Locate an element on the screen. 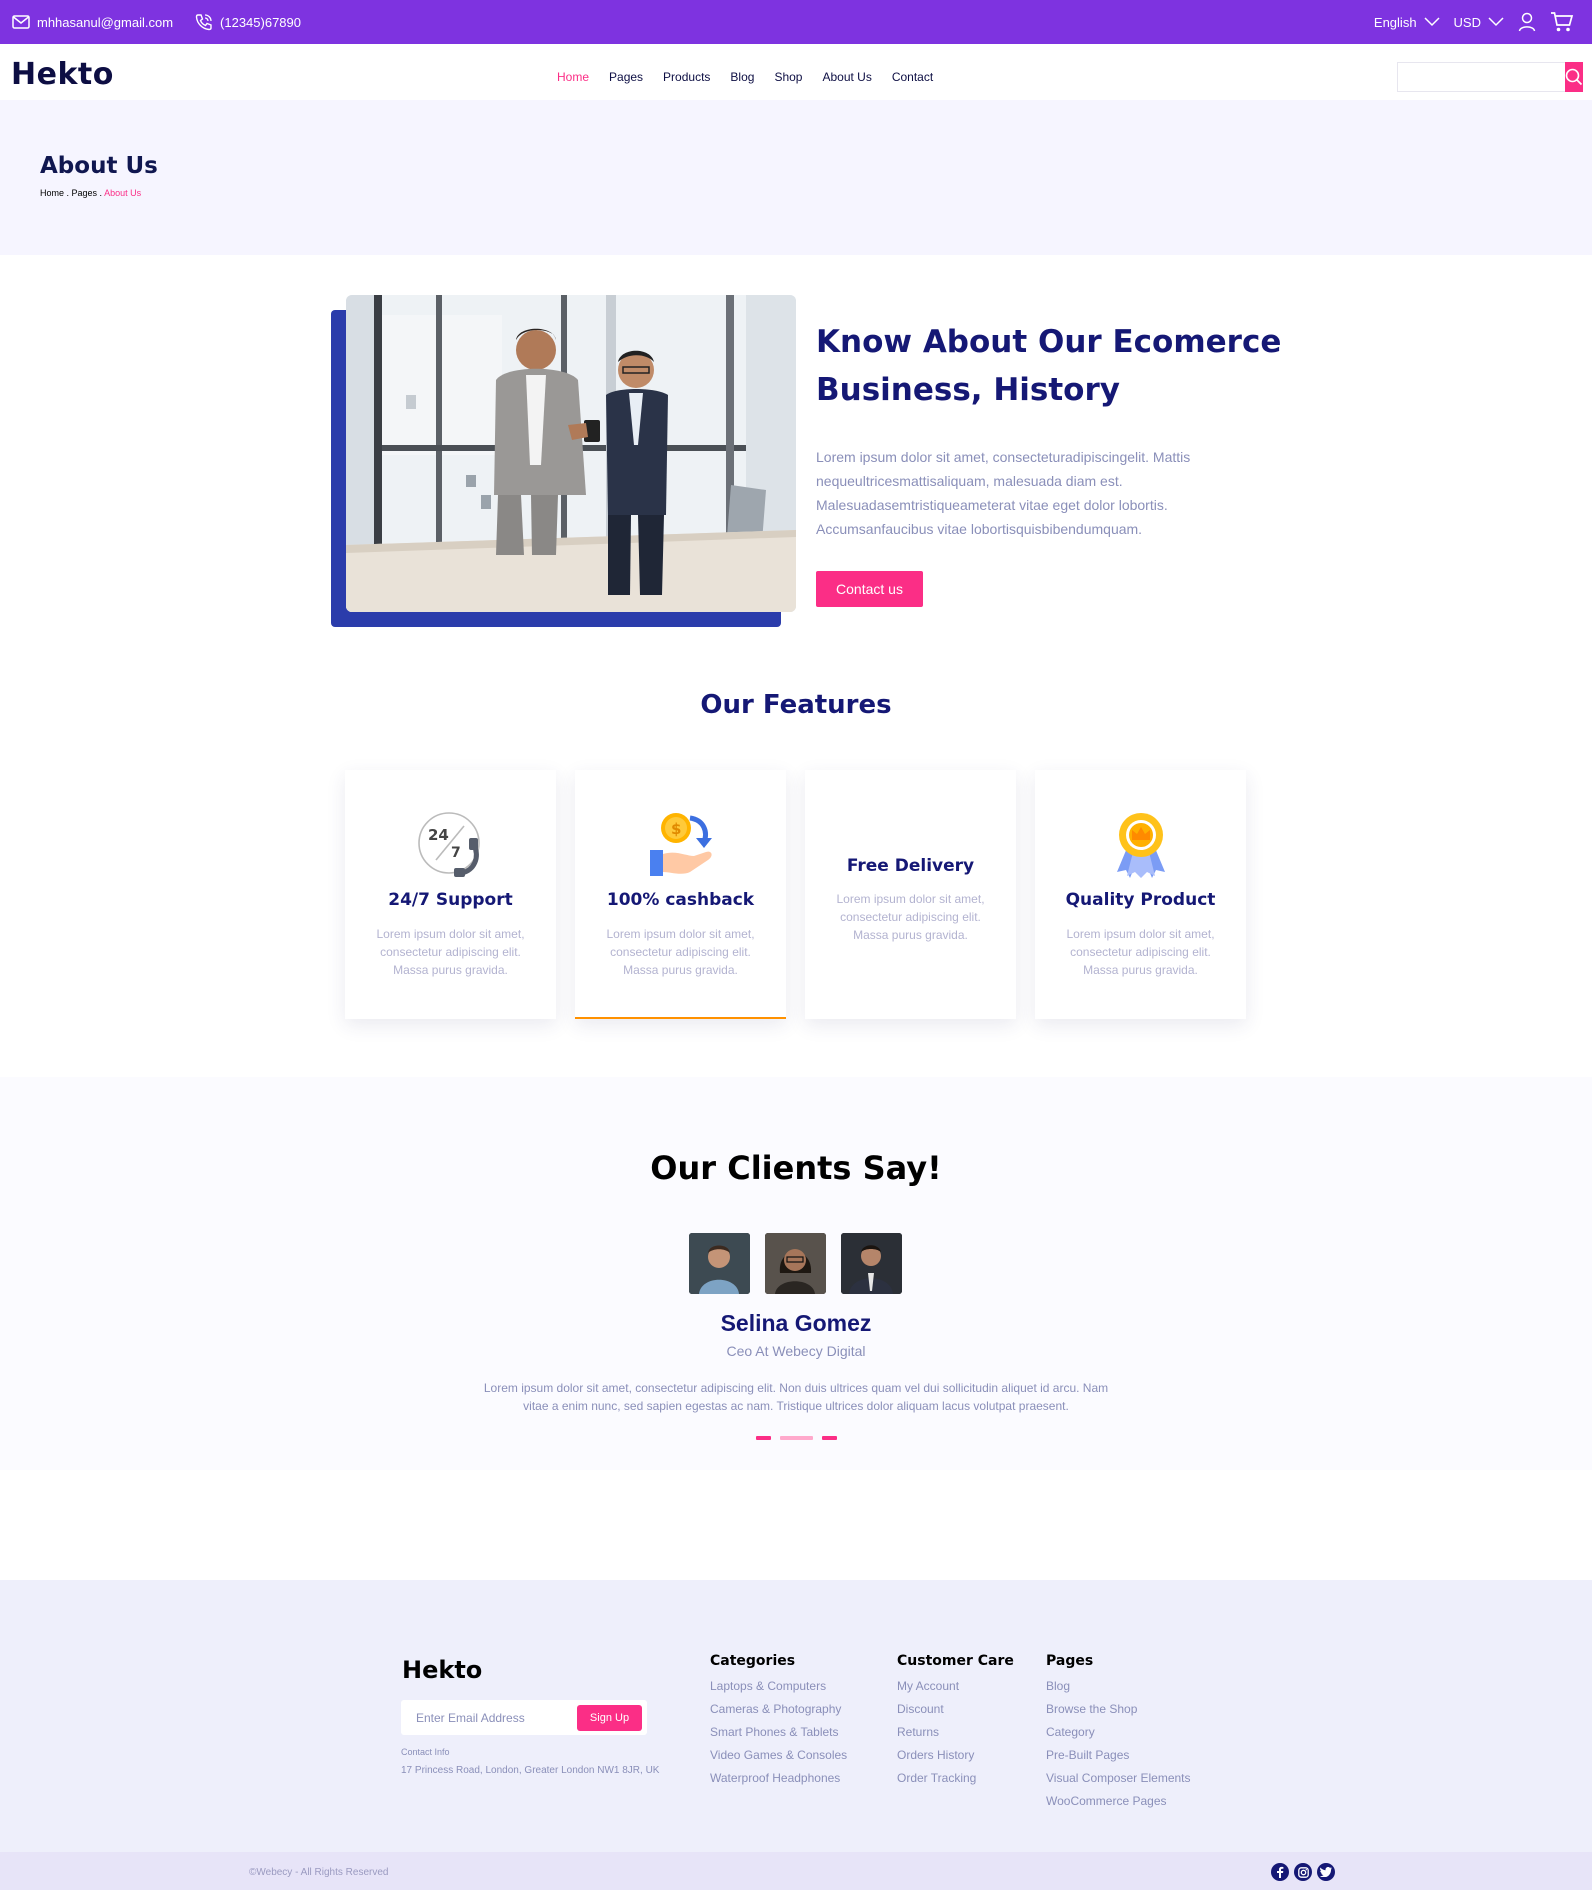  nav-contact: Contact is located at coordinates (912, 77).